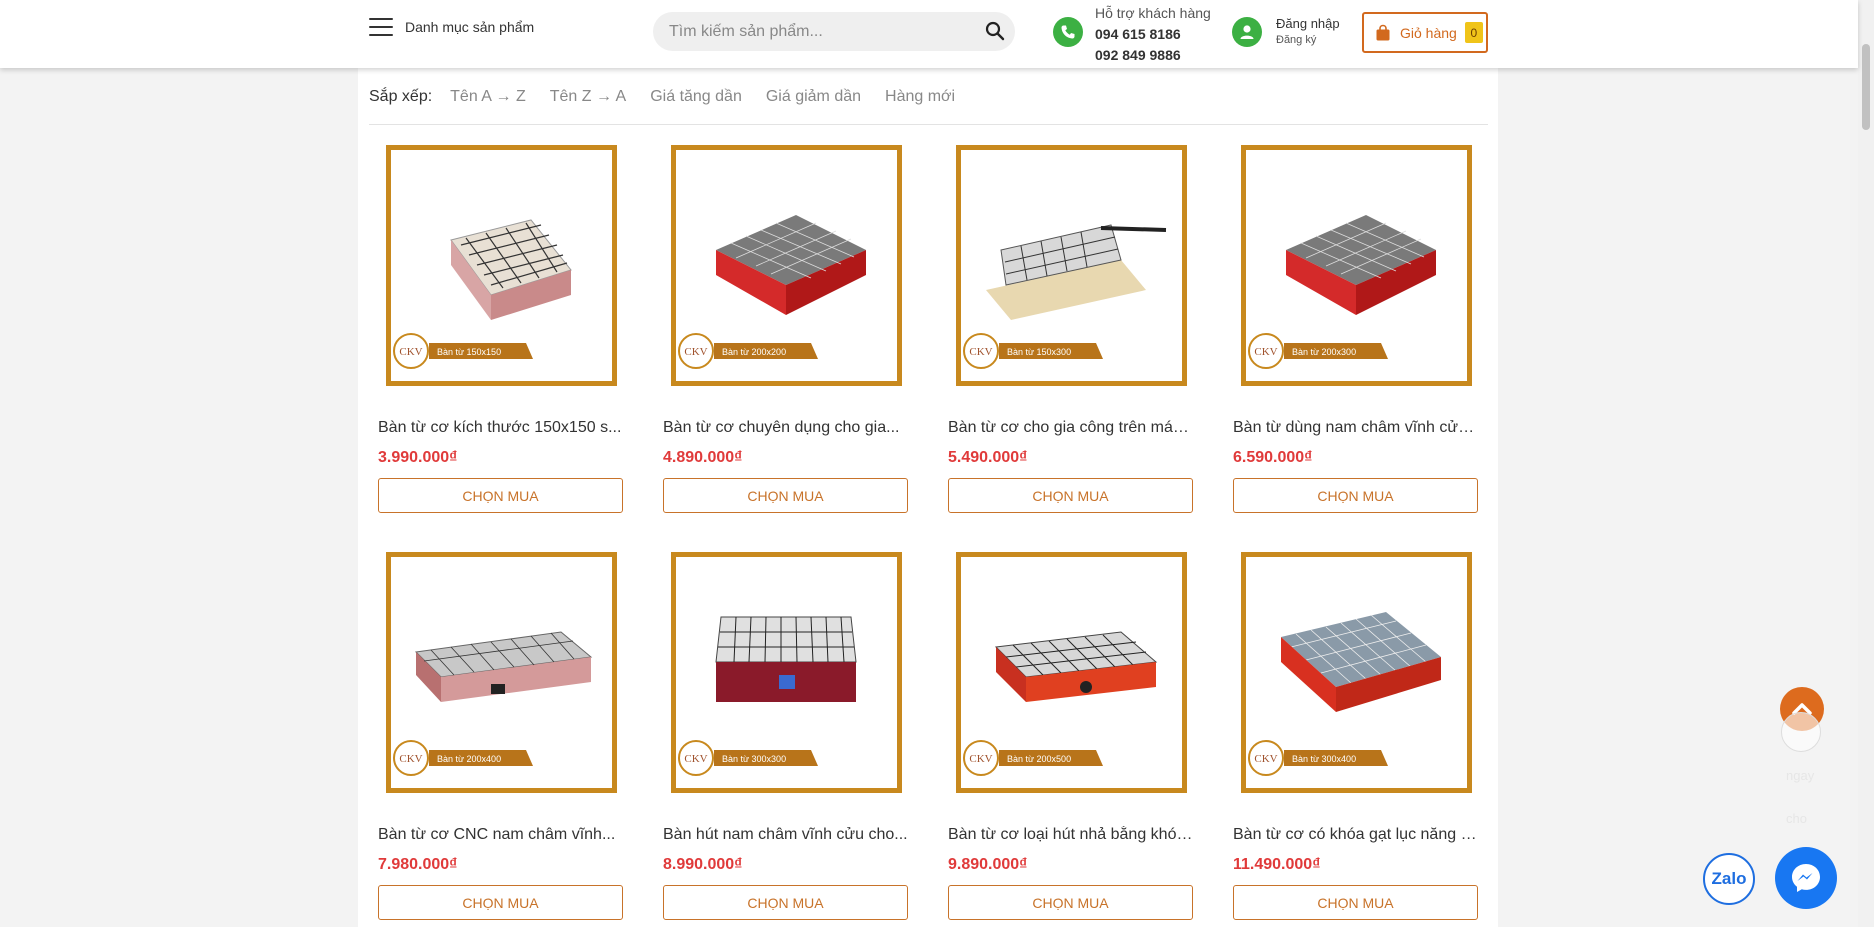 The height and width of the screenshot is (927, 1874). Describe the element at coordinates (1473, 32) in the screenshot. I see `cart-count-badge: 0` at that location.